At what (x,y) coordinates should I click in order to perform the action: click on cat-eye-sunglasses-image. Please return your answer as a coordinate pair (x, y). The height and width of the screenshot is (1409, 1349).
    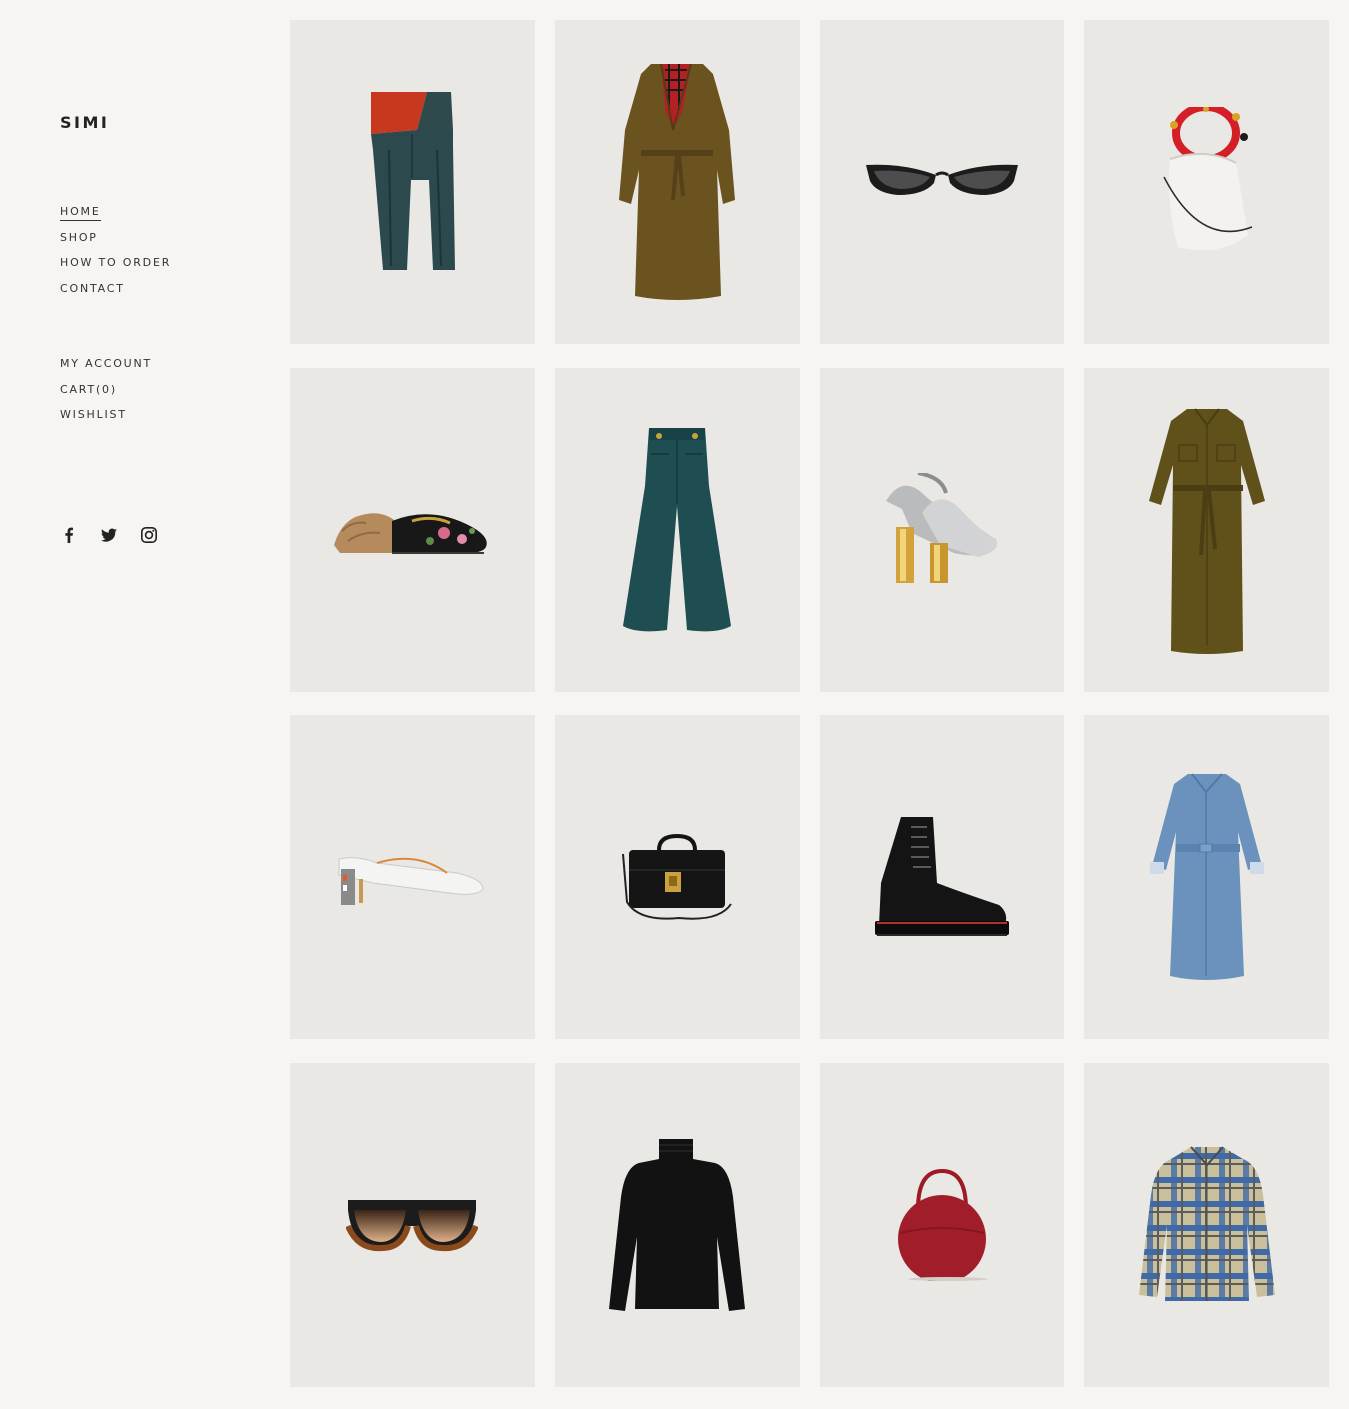
    Looking at the image, I should click on (941, 179).